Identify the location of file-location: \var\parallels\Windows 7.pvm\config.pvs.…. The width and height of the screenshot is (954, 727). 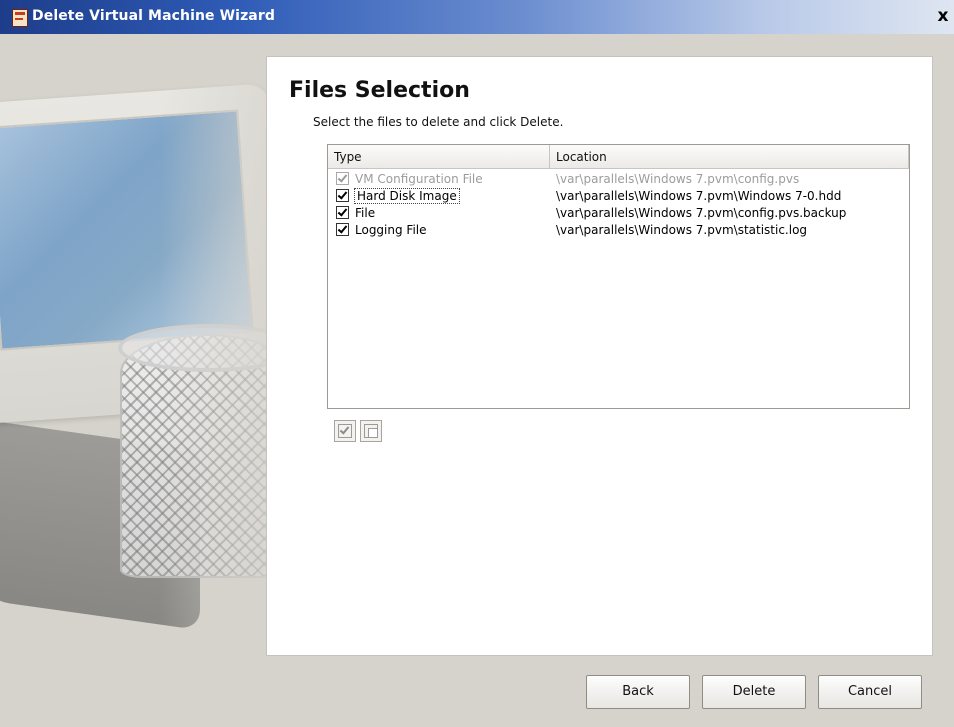
(701, 212).